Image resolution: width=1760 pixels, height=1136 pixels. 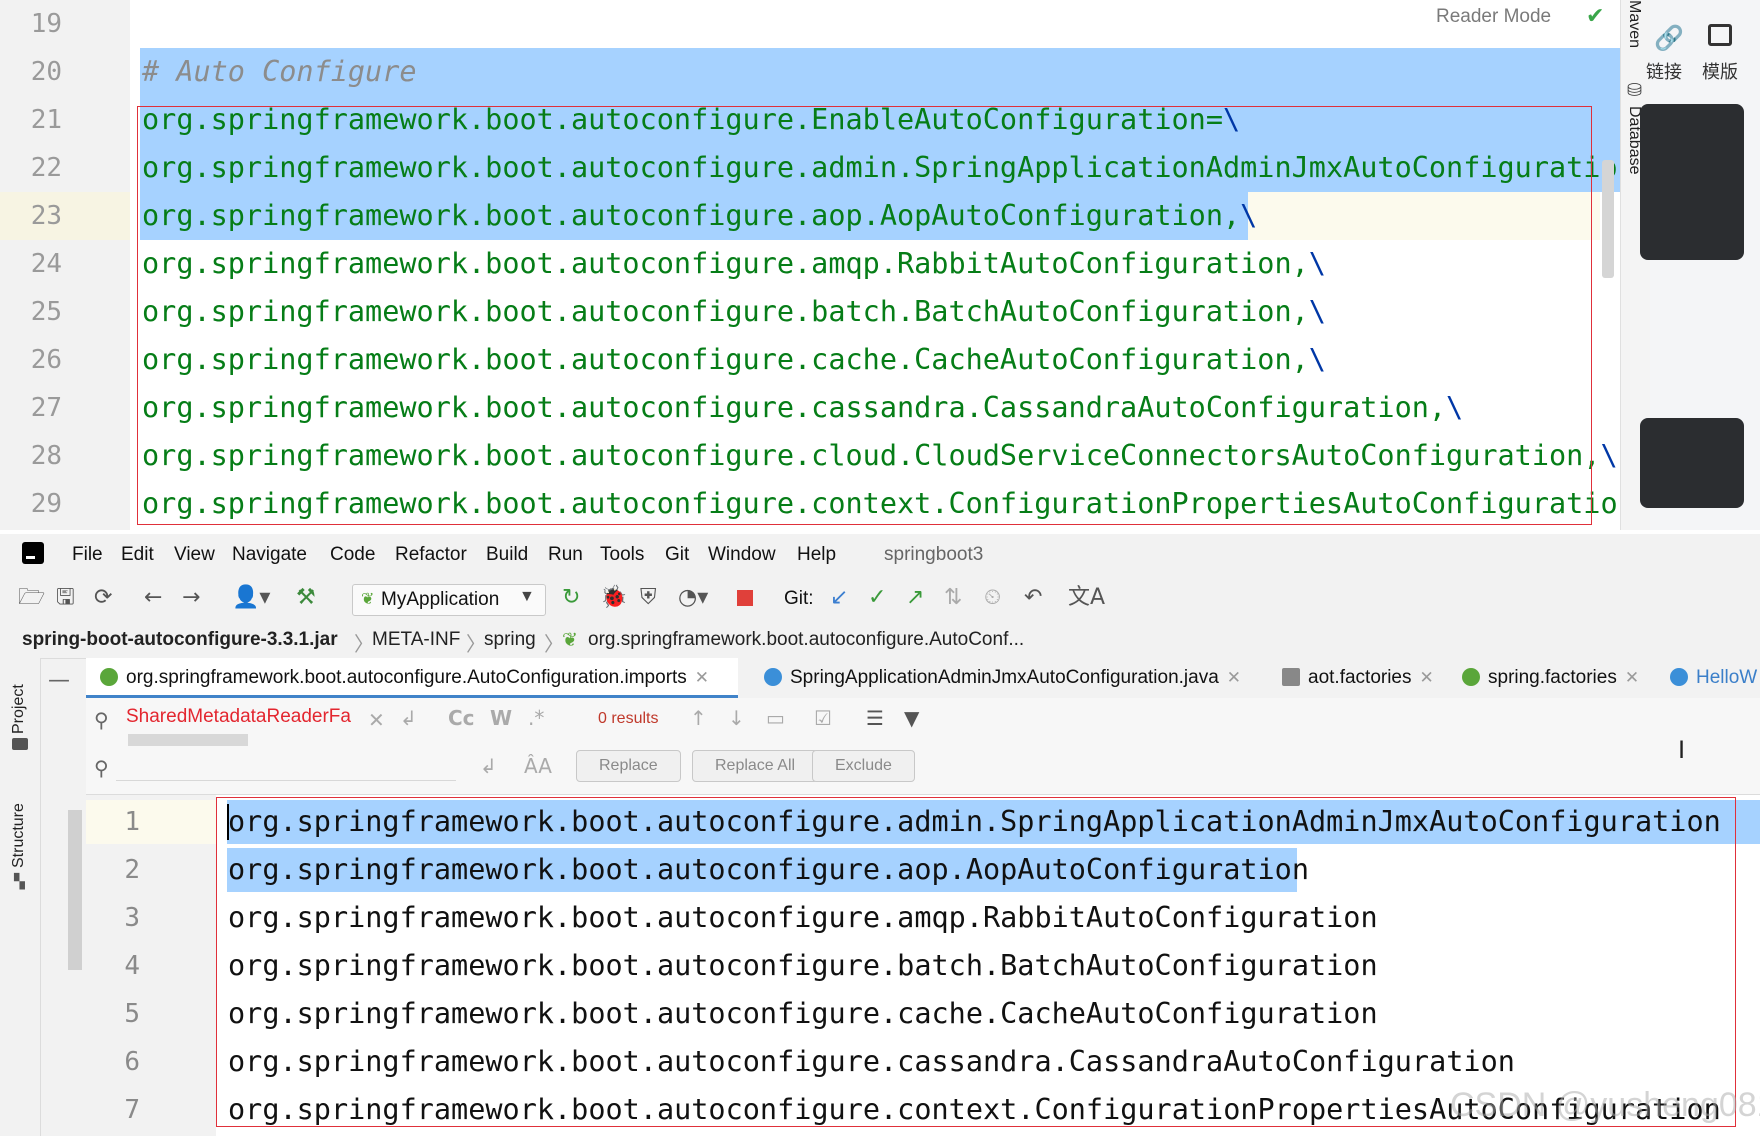 What do you see at coordinates (1493, 17) in the screenshot?
I see `reader-mode-link: Reader Mode` at bounding box center [1493, 17].